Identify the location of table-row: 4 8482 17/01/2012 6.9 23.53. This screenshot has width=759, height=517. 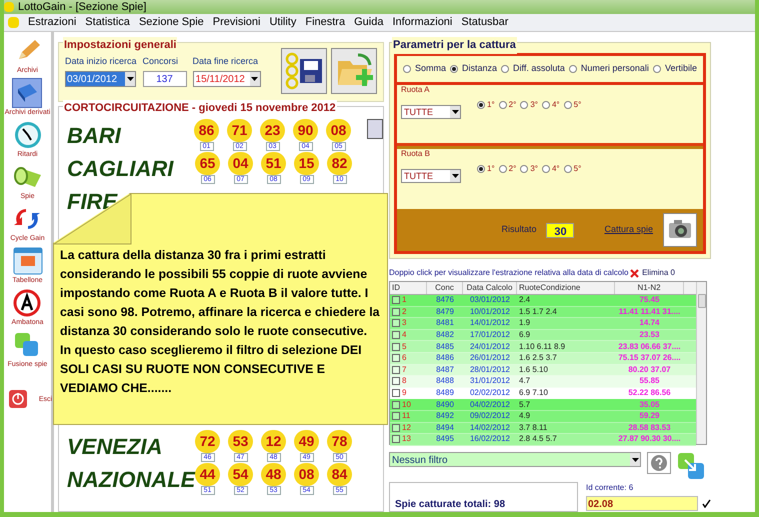
(543, 336).